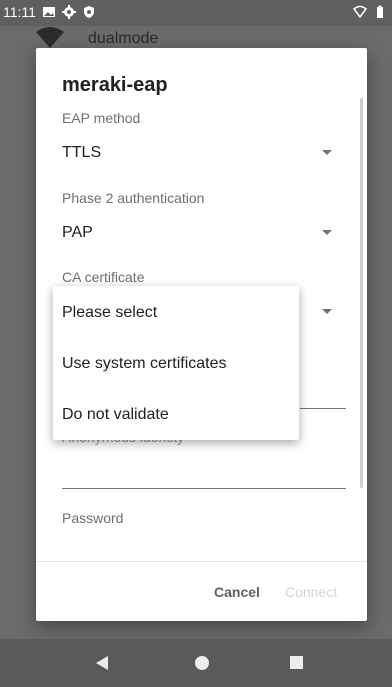  I want to click on back-icon, so click(102, 663).